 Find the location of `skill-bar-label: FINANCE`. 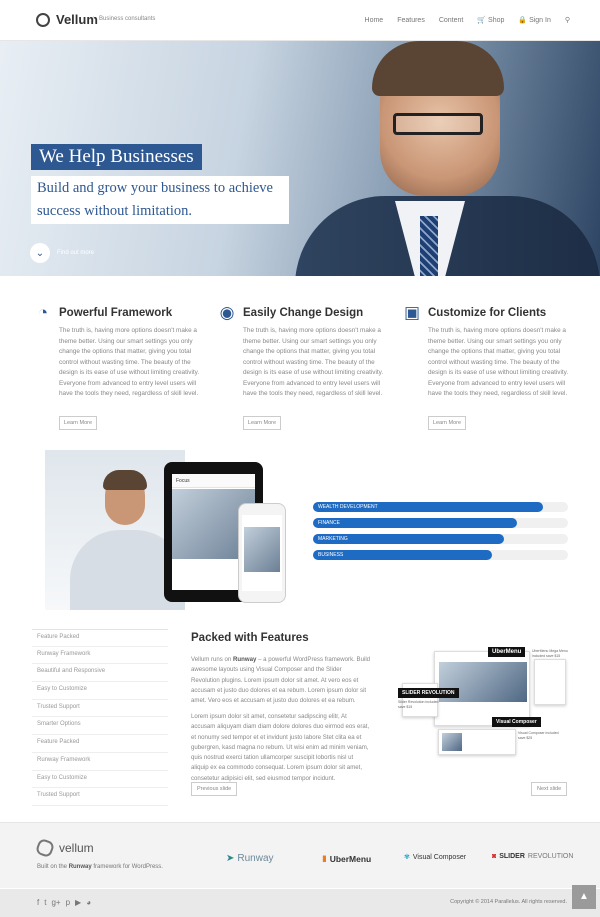

skill-bar-label: FINANCE is located at coordinates (329, 523).